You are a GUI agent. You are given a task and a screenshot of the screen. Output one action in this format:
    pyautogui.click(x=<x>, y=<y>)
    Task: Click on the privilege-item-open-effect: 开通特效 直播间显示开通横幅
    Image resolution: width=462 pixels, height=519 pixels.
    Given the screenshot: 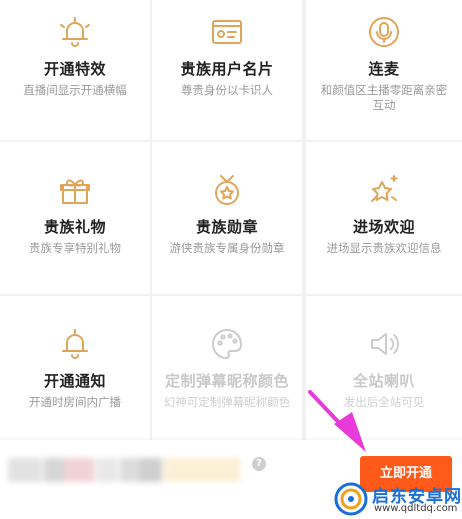 What is the action you would take?
    pyautogui.click(x=75, y=70)
    